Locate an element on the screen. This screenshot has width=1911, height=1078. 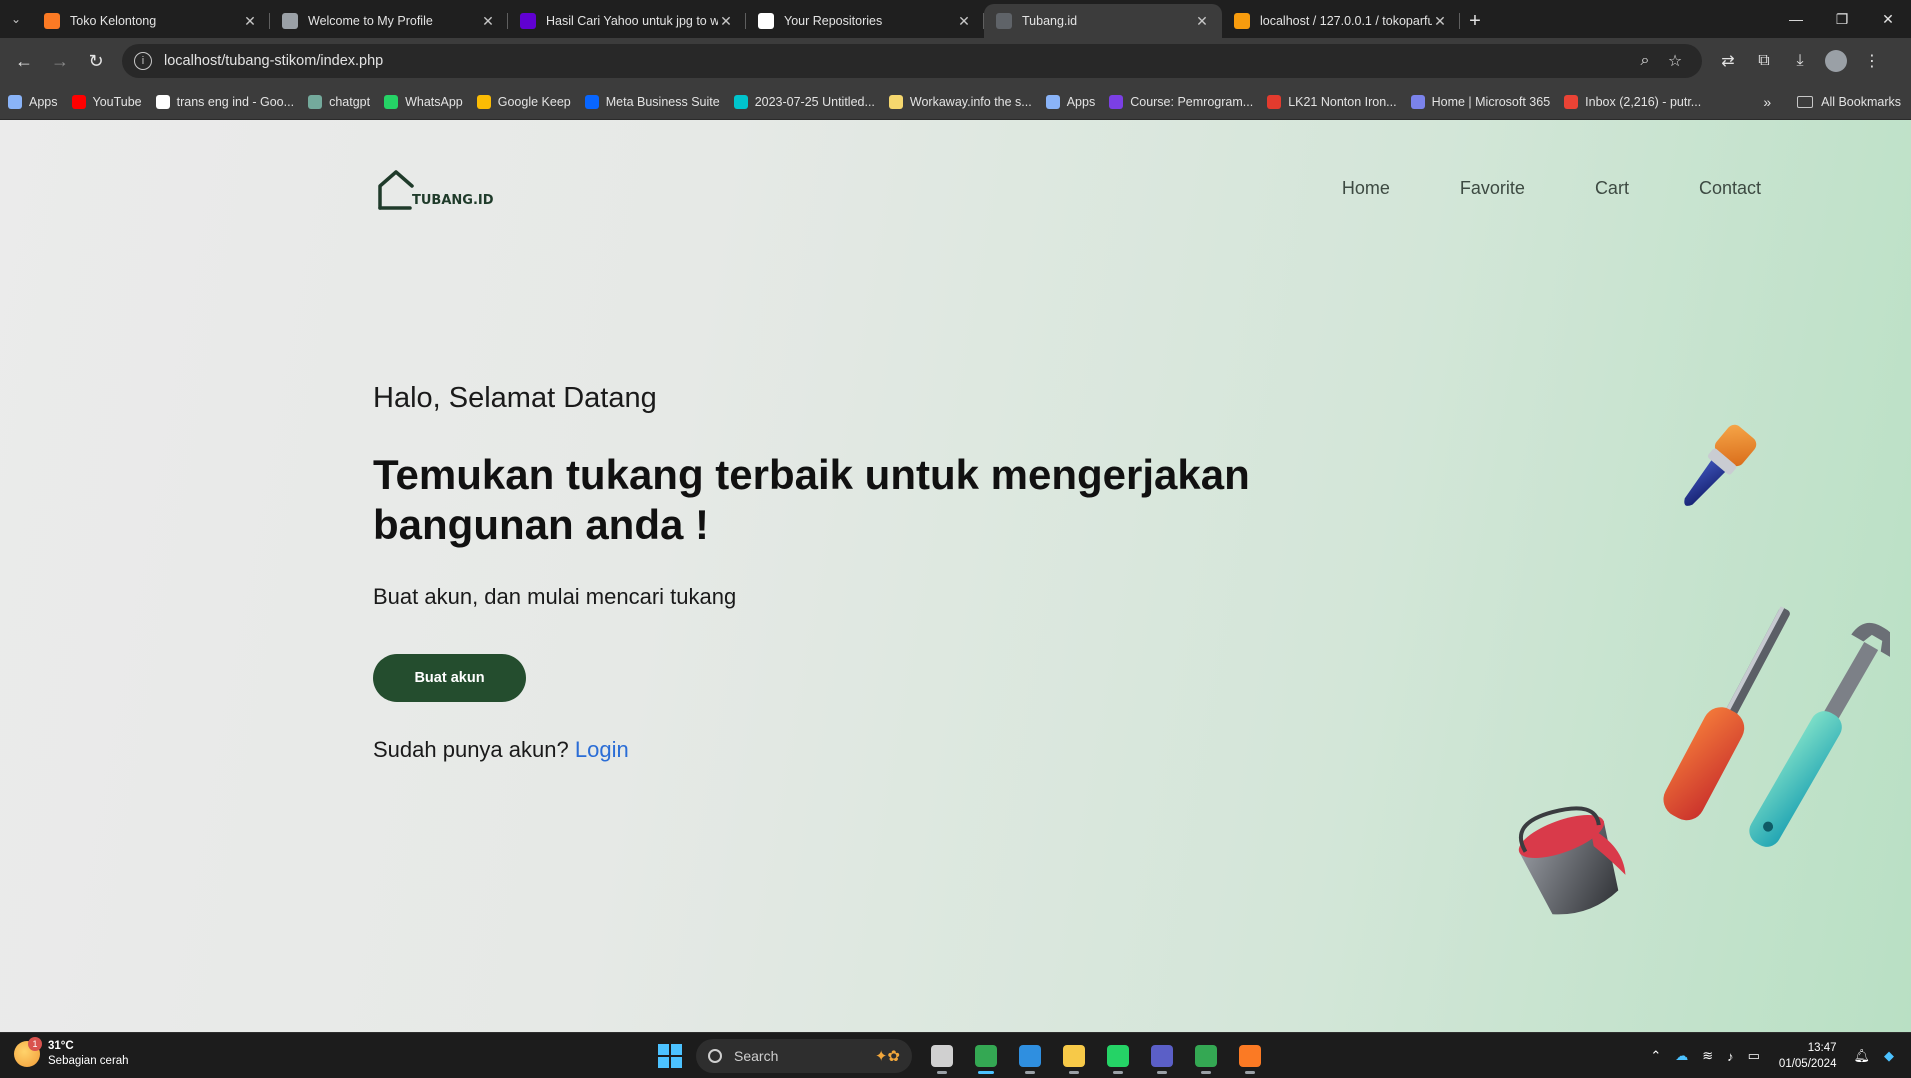
copilot-icon: ◆ is located at coordinates (1889, 1056).